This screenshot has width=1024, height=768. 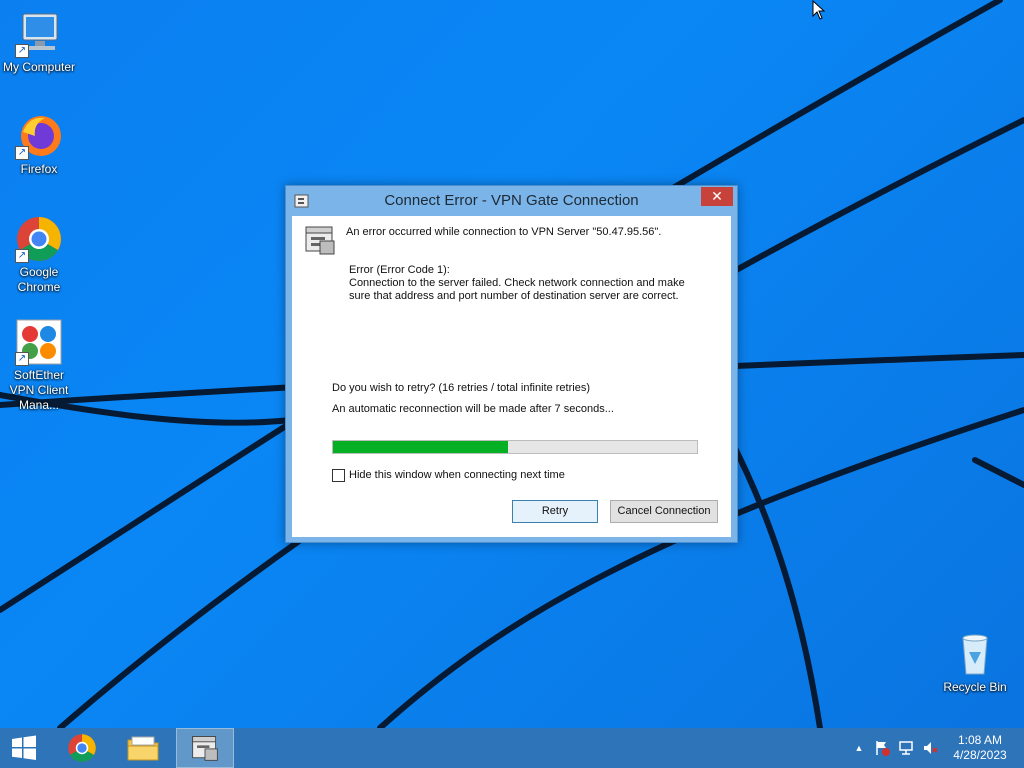 I want to click on desktop-icon-recycle-bin: Recycle Bin, so click(x=975, y=662).